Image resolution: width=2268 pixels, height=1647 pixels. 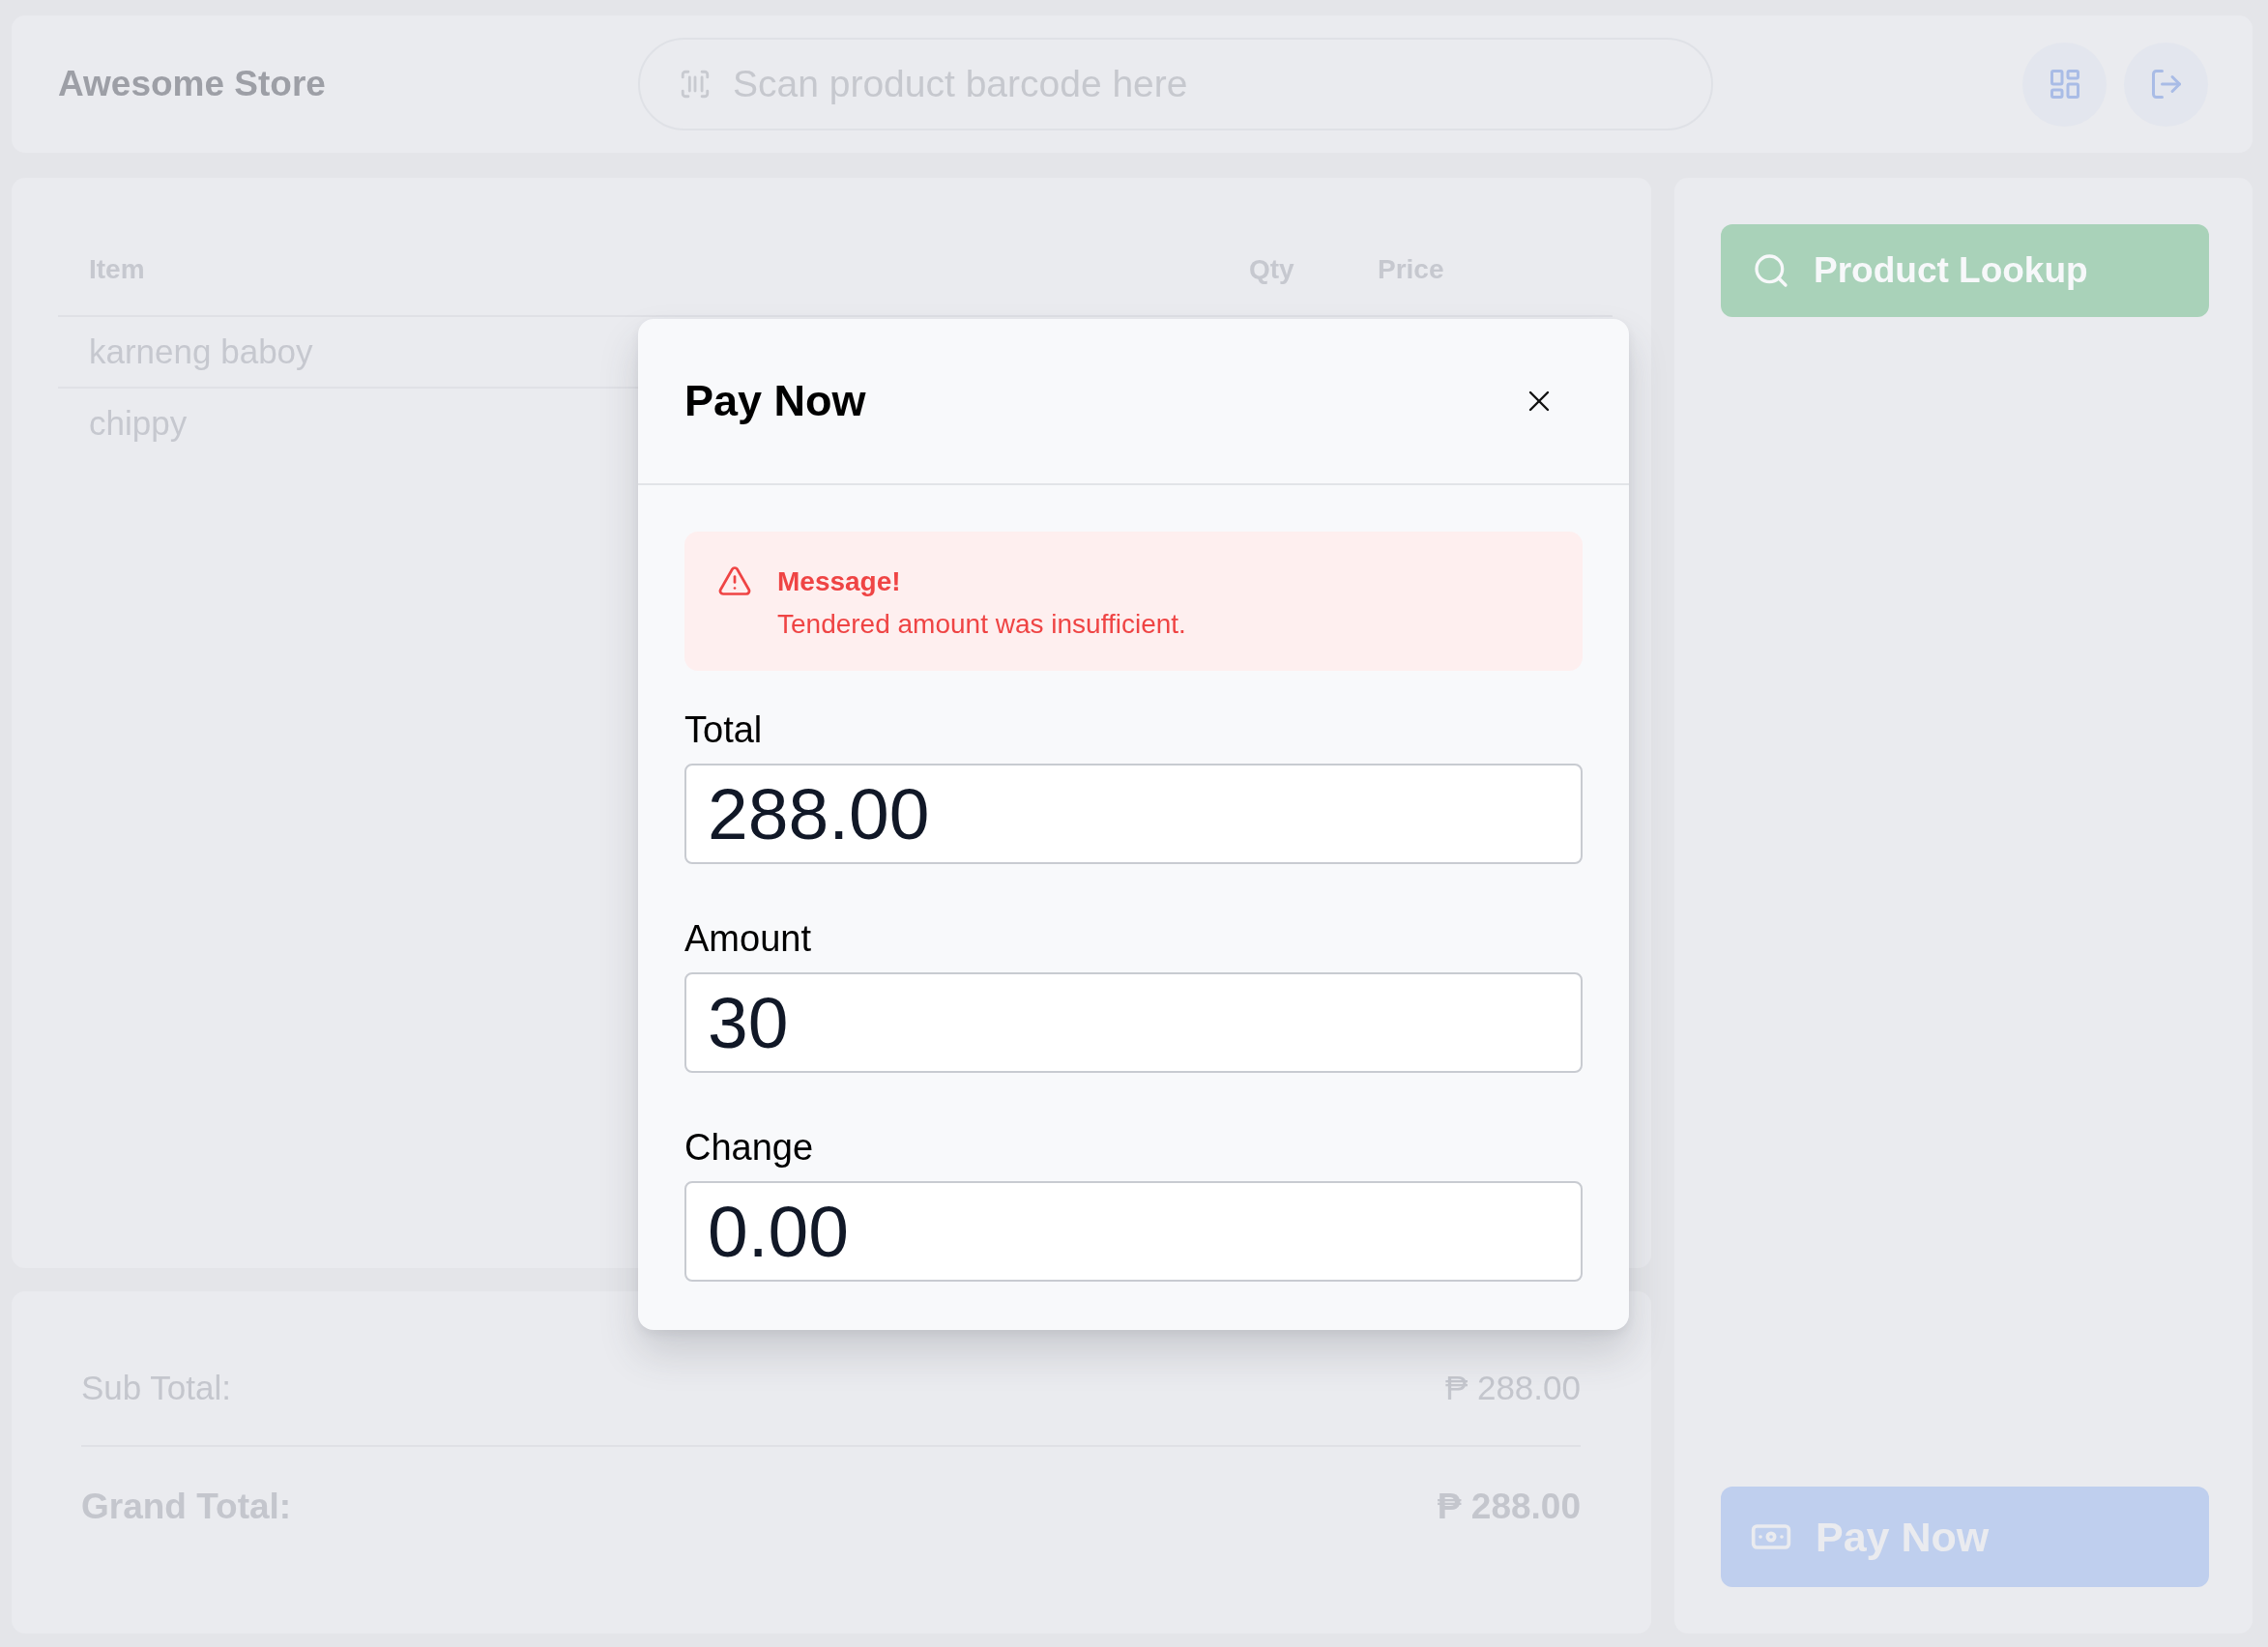 I want to click on field-label: Total, so click(x=723, y=729).